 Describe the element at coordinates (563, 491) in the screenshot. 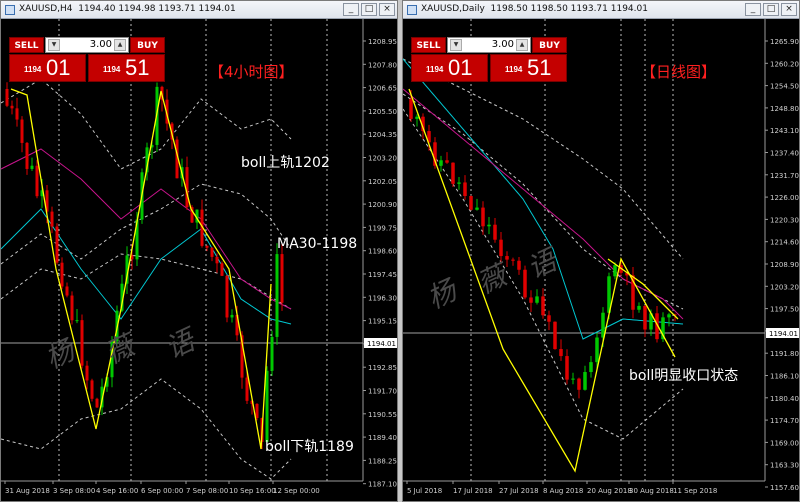

I see `time-tick-label: 8 Aug 2018` at that location.